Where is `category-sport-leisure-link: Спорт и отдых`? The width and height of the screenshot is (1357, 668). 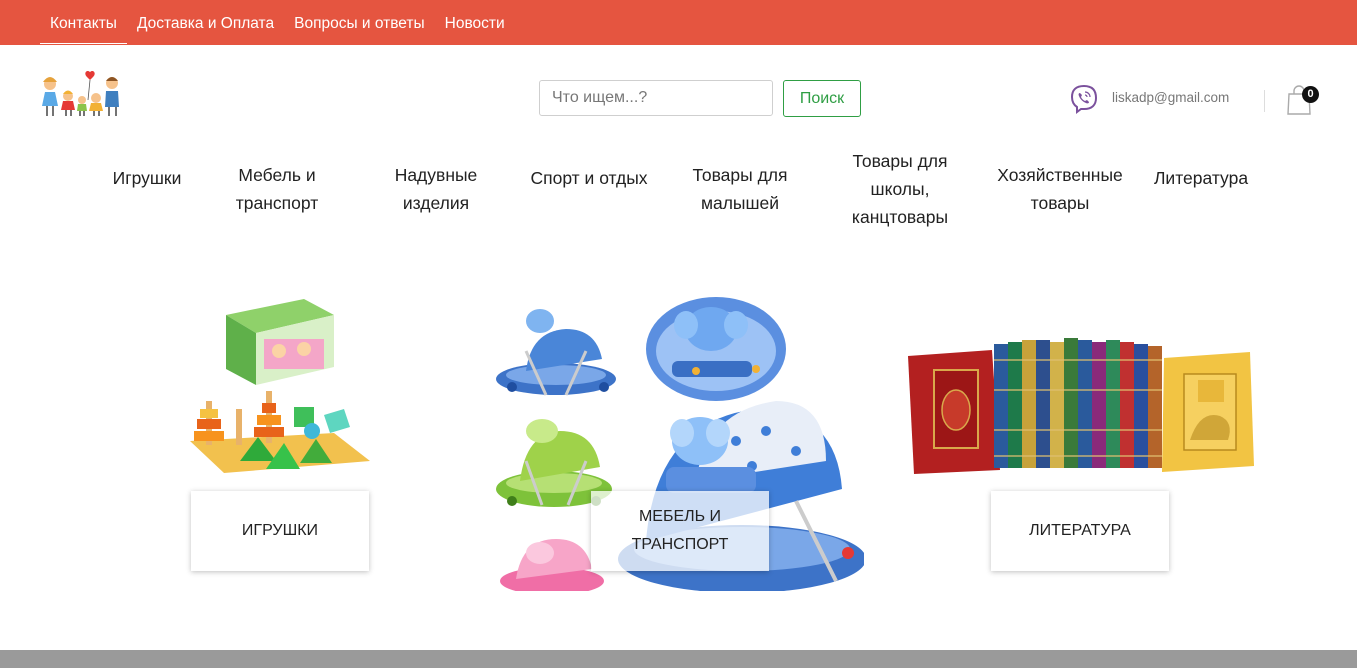
category-sport-leisure-link: Спорт и отдых is located at coordinates (589, 178).